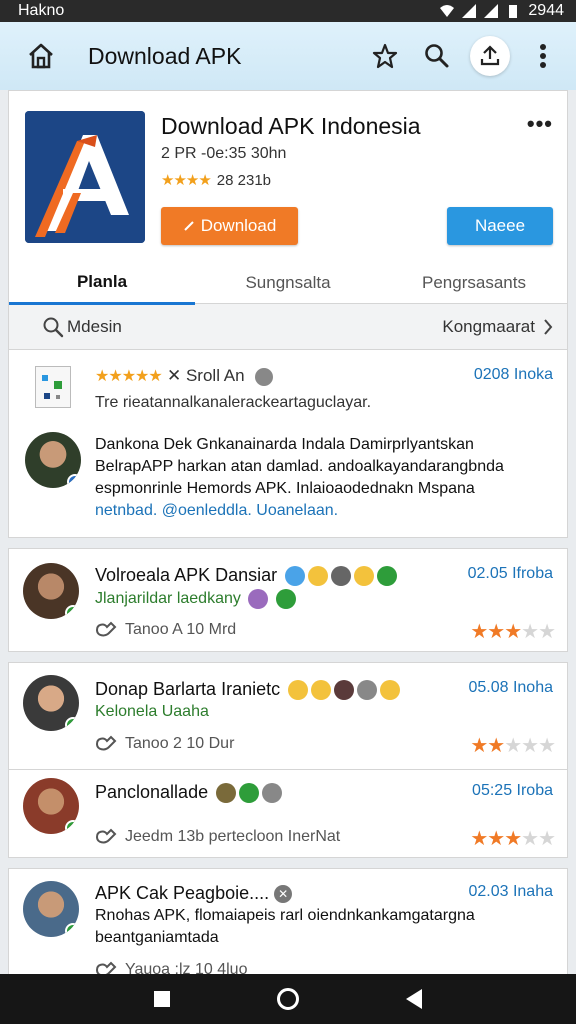 This screenshot has width=576, height=1024. What do you see at coordinates (540, 124) in the screenshot?
I see `more-options-button: •••` at bounding box center [540, 124].